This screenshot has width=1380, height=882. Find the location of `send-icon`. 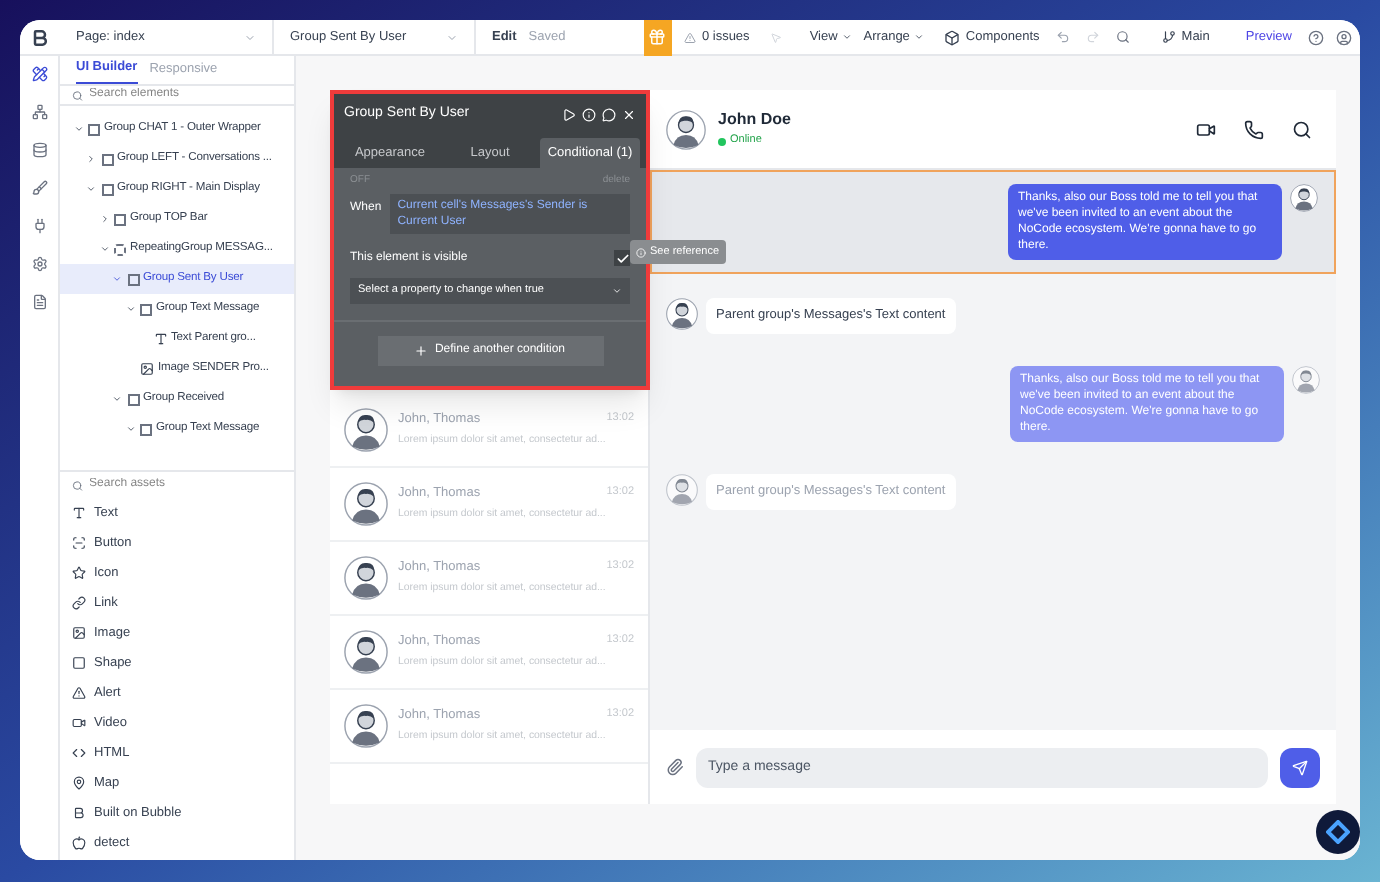

send-icon is located at coordinates (1300, 767).